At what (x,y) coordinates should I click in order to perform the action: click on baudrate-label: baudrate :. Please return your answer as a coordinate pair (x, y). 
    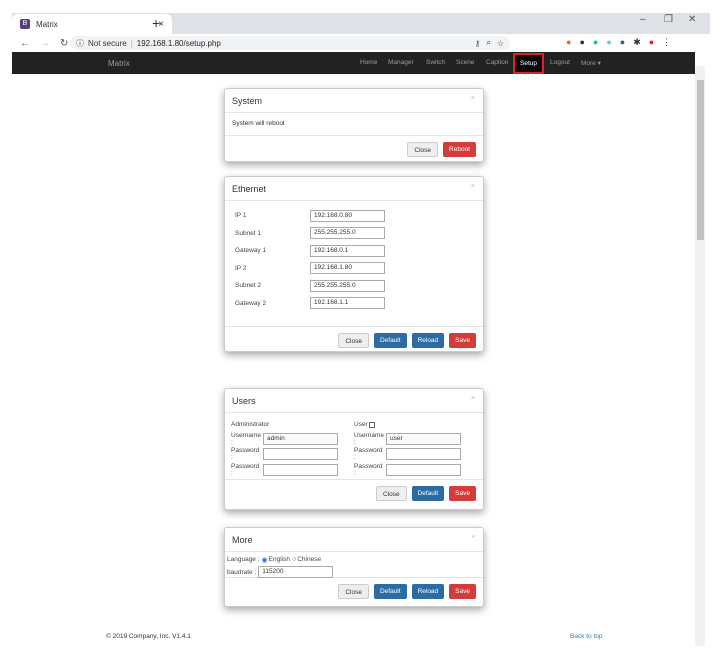
    Looking at the image, I should click on (242, 572).